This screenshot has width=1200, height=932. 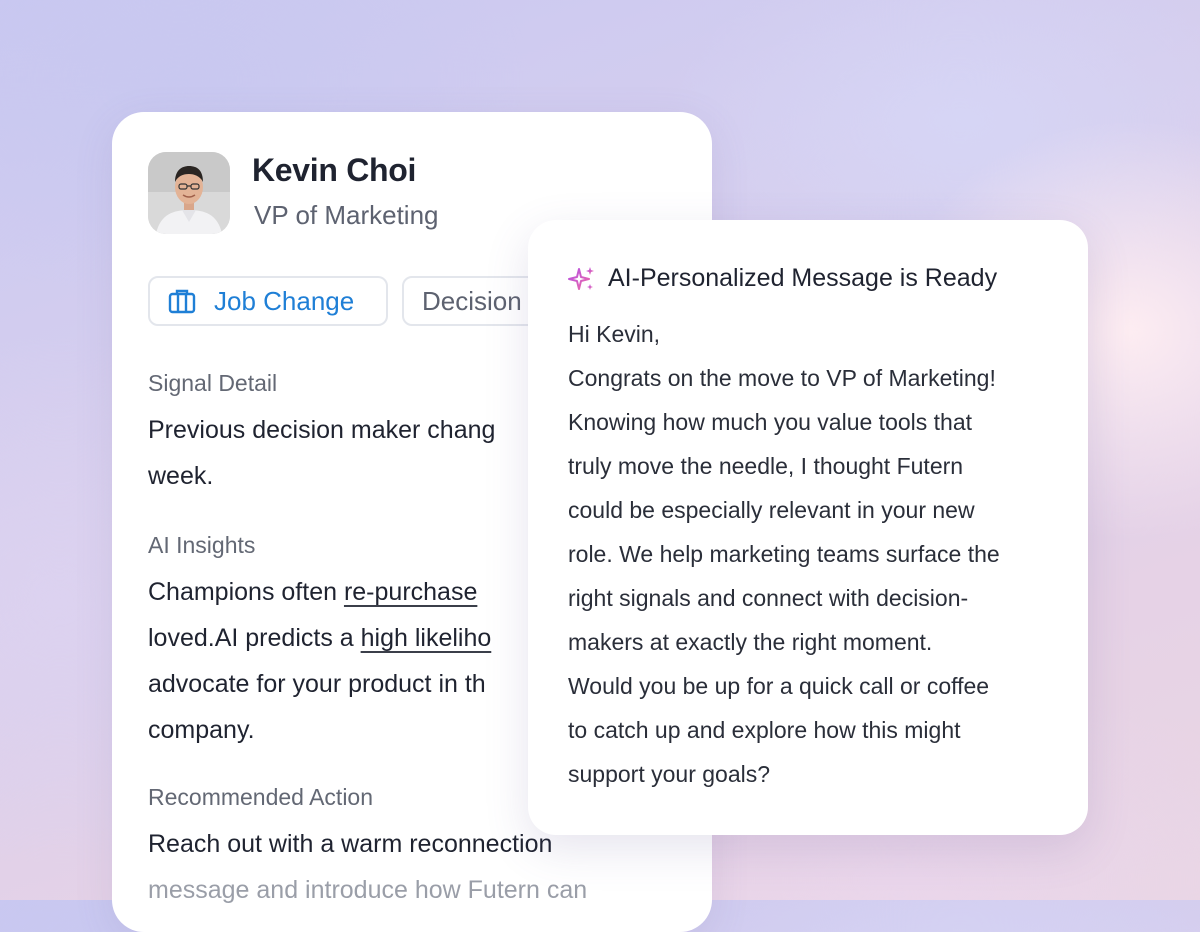 What do you see at coordinates (346, 215) in the screenshot?
I see `contact-title: VP of Marketing` at bounding box center [346, 215].